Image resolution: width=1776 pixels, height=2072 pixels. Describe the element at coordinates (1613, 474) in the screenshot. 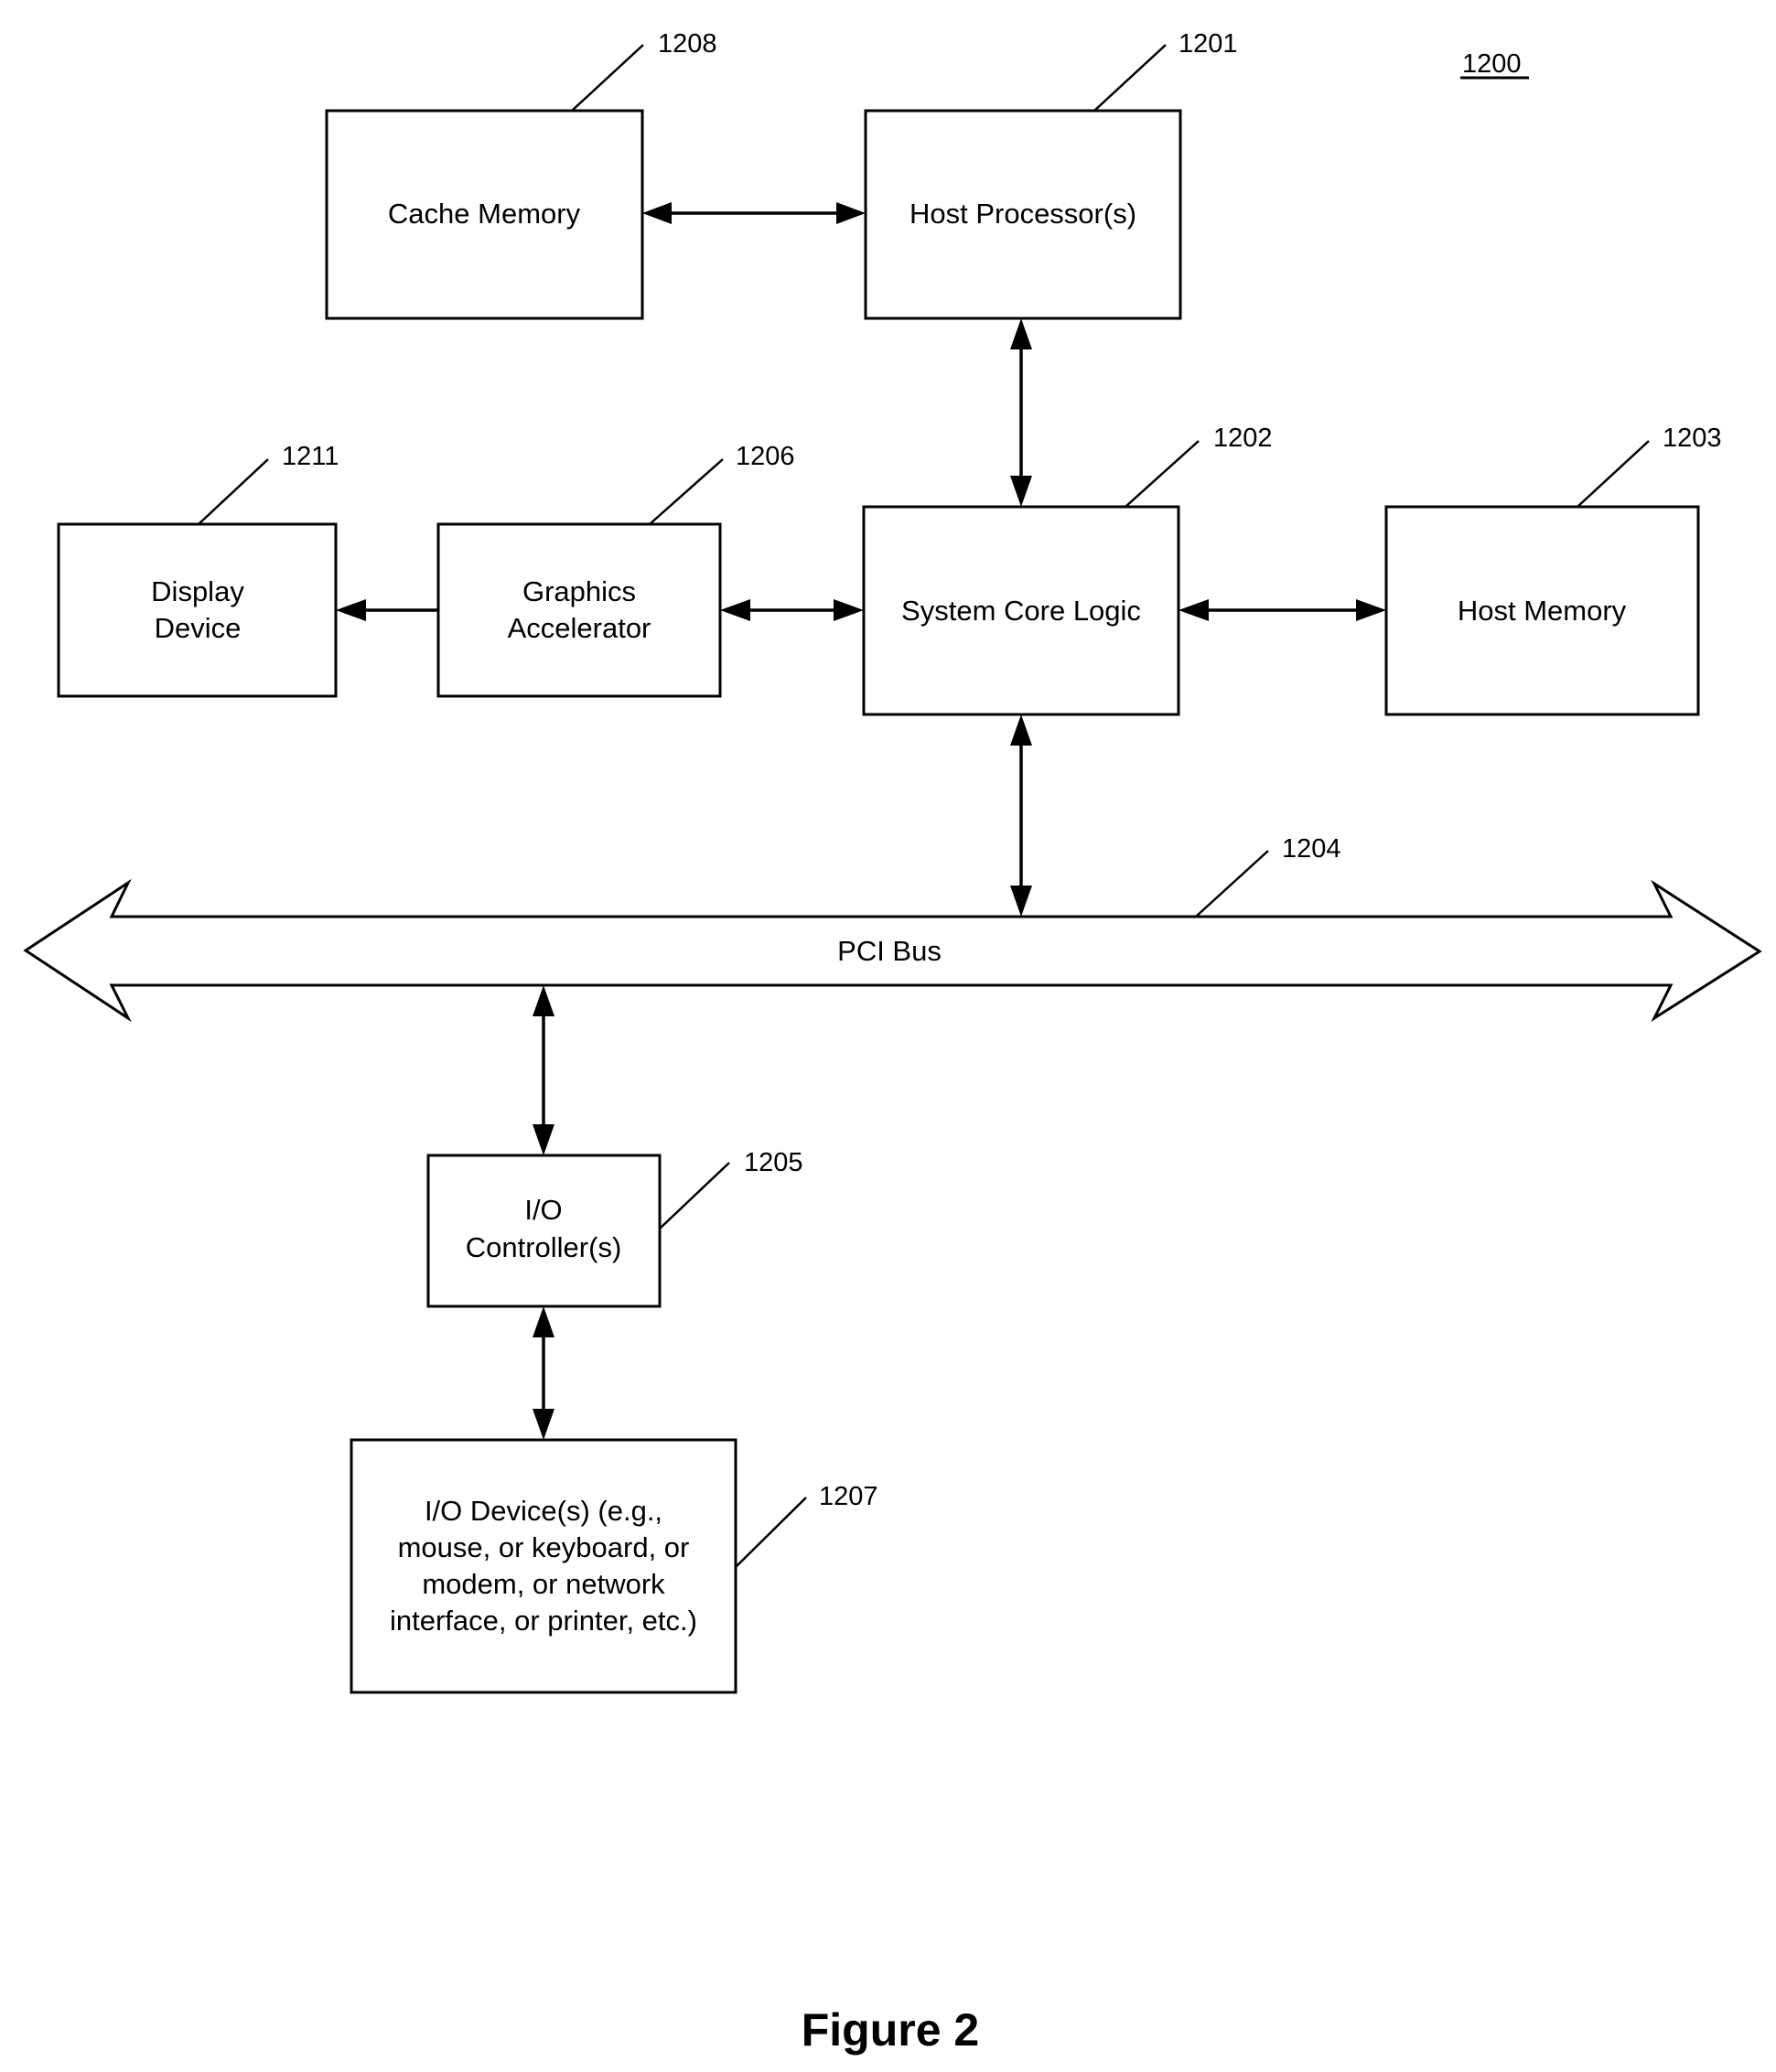

I see `host-memory-ref-leader` at that location.